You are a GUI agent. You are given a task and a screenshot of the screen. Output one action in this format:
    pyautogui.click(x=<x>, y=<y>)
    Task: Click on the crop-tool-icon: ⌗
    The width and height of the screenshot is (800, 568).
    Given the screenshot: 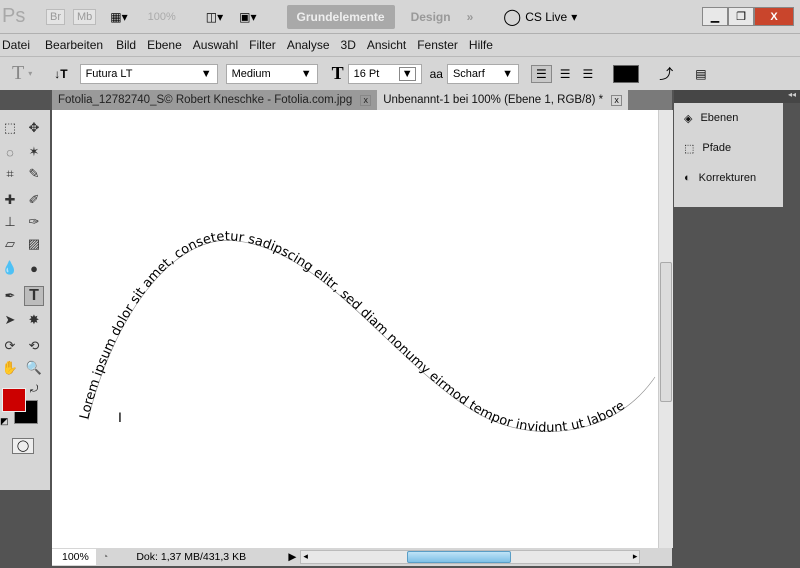 What is the action you would take?
    pyautogui.click(x=10, y=174)
    